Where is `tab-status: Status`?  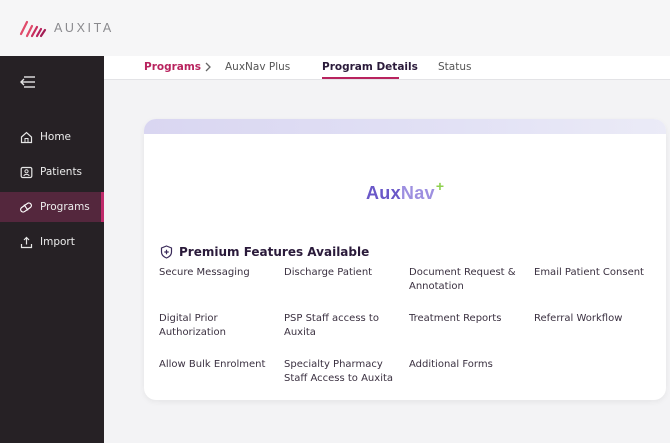 tab-status: Status is located at coordinates (454, 67).